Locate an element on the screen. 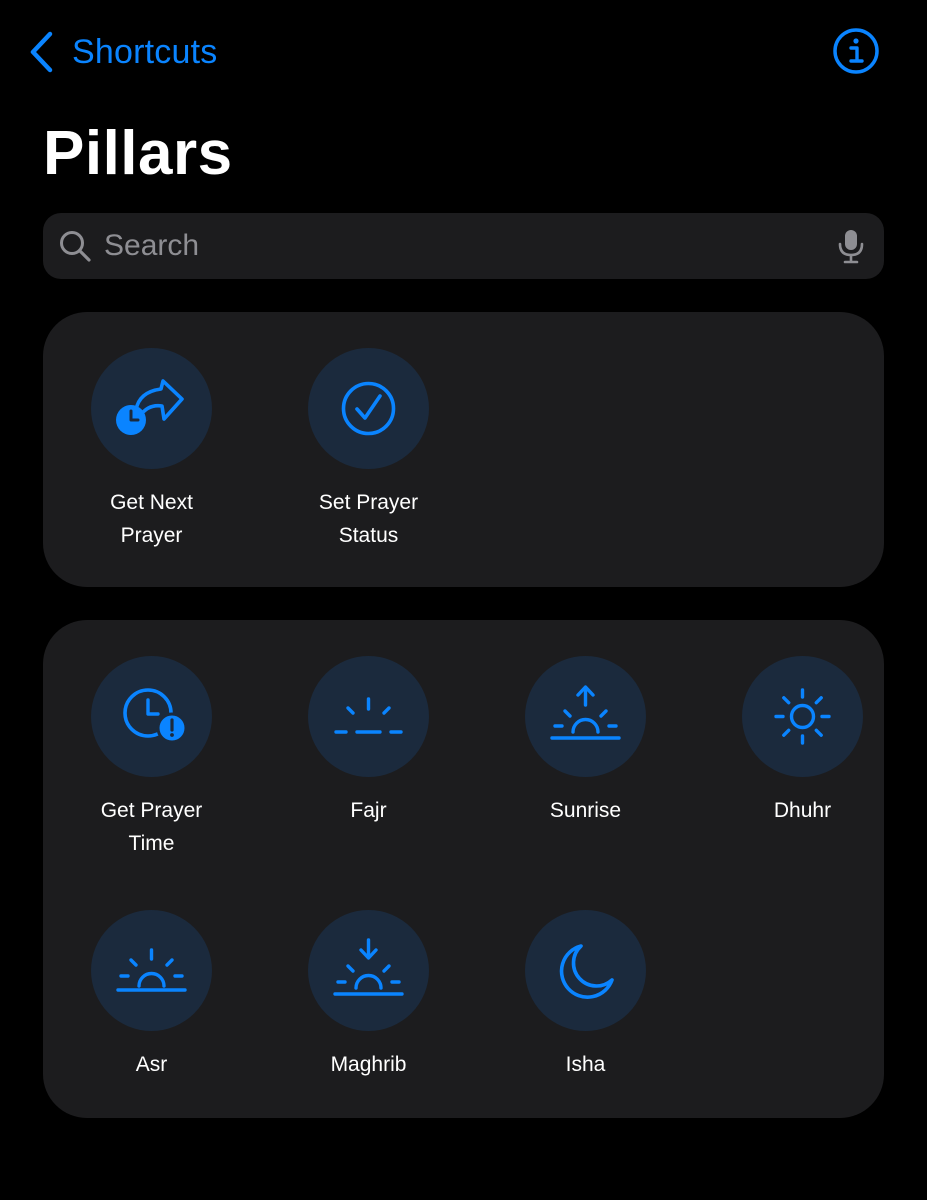  tile-label-line: Prayer is located at coordinates (151, 535).